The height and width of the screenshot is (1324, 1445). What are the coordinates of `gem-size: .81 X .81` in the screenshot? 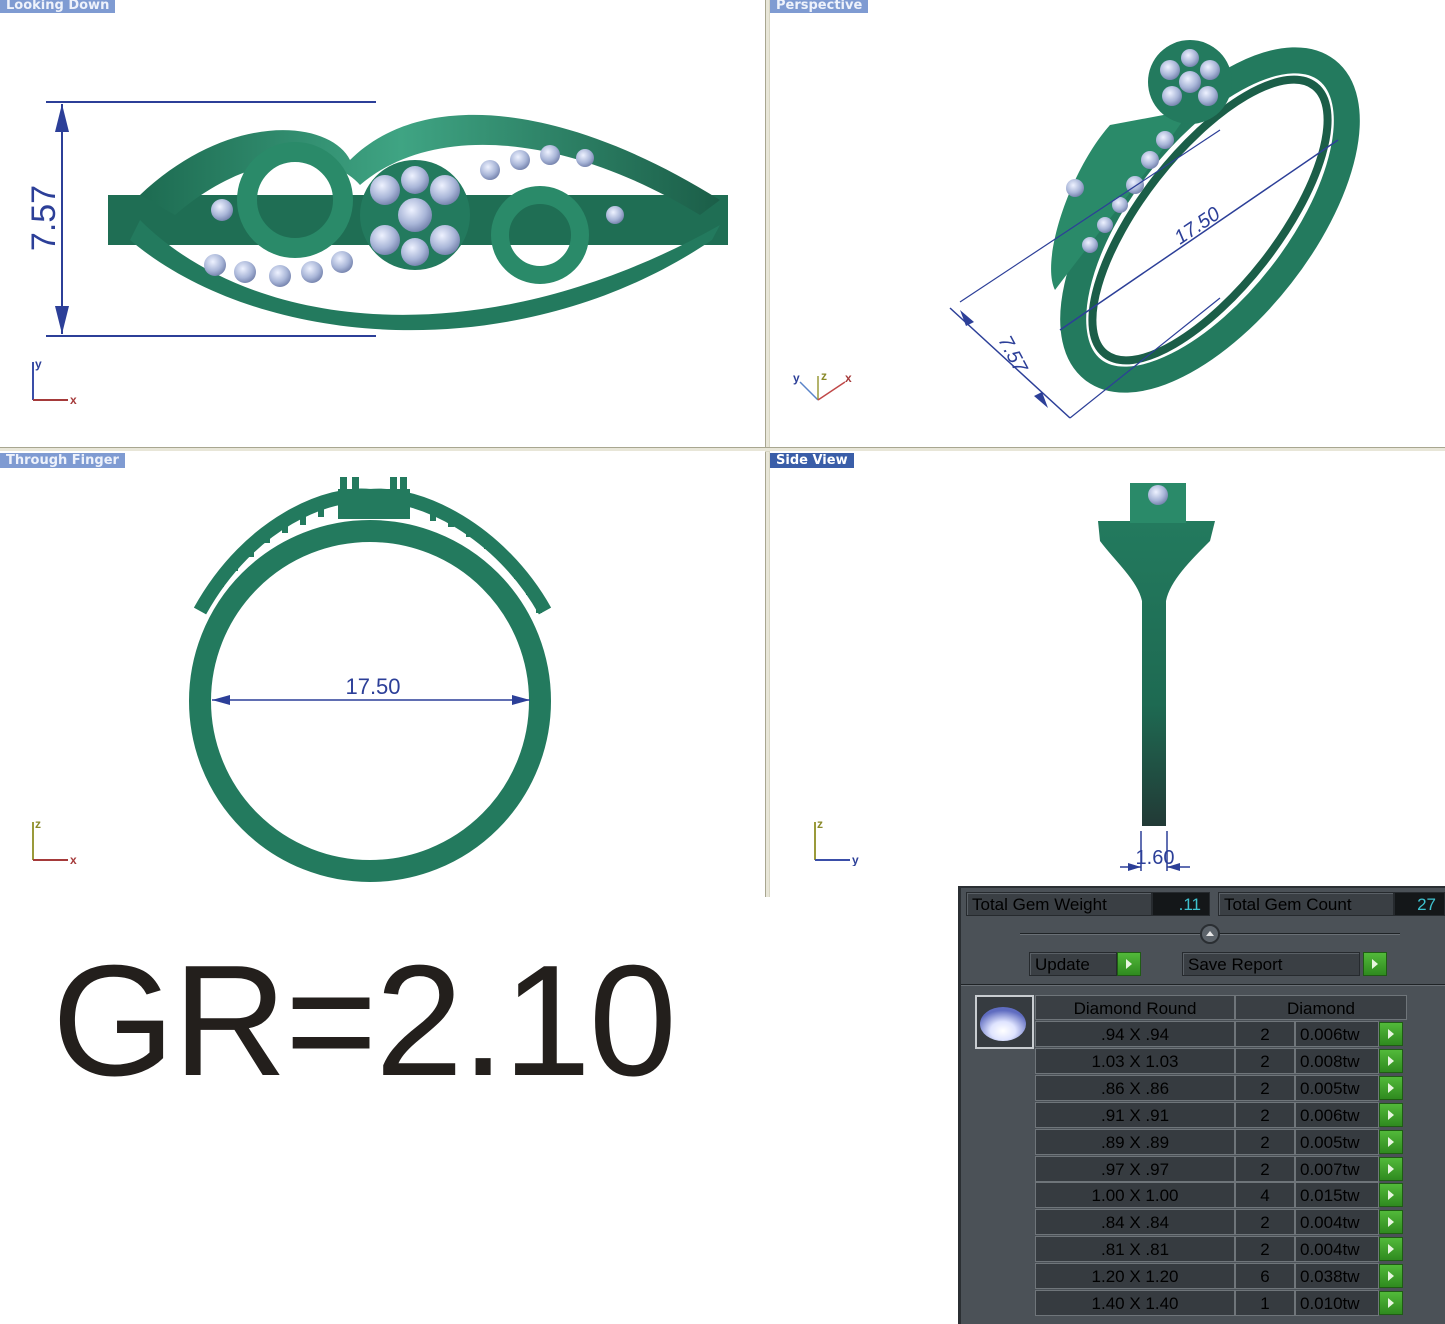 It's located at (1135, 1249).